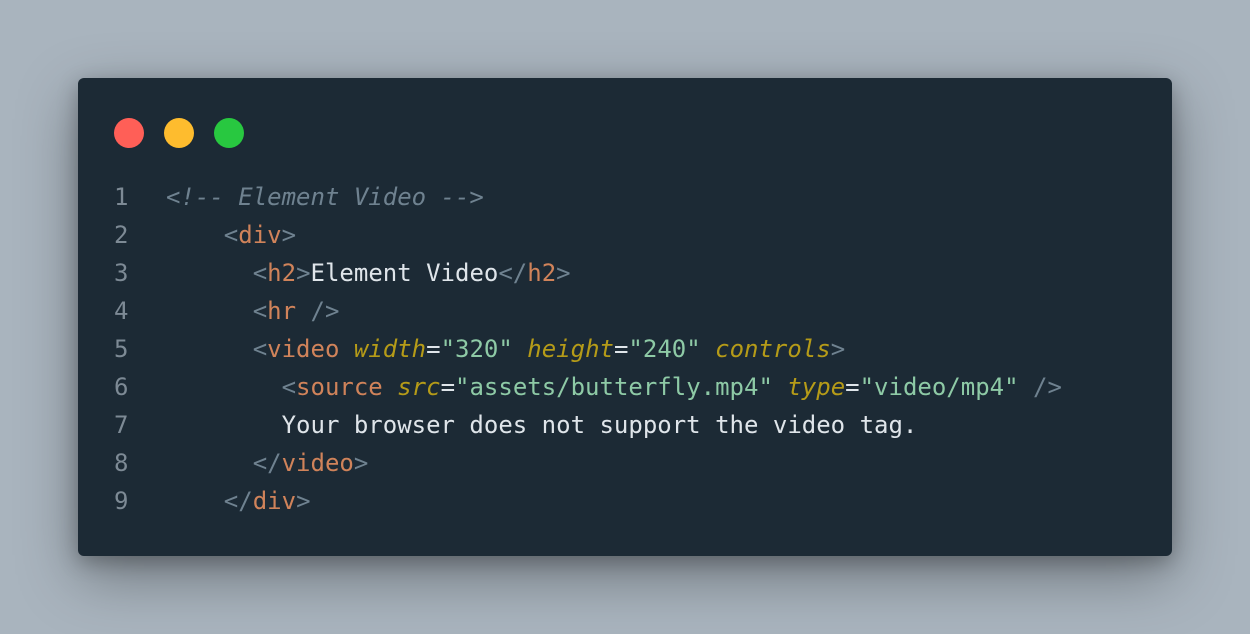  What do you see at coordinates (664, 349) in the screenshot?
I see `code-token-str: "240"` at bounding box center [664, 349].